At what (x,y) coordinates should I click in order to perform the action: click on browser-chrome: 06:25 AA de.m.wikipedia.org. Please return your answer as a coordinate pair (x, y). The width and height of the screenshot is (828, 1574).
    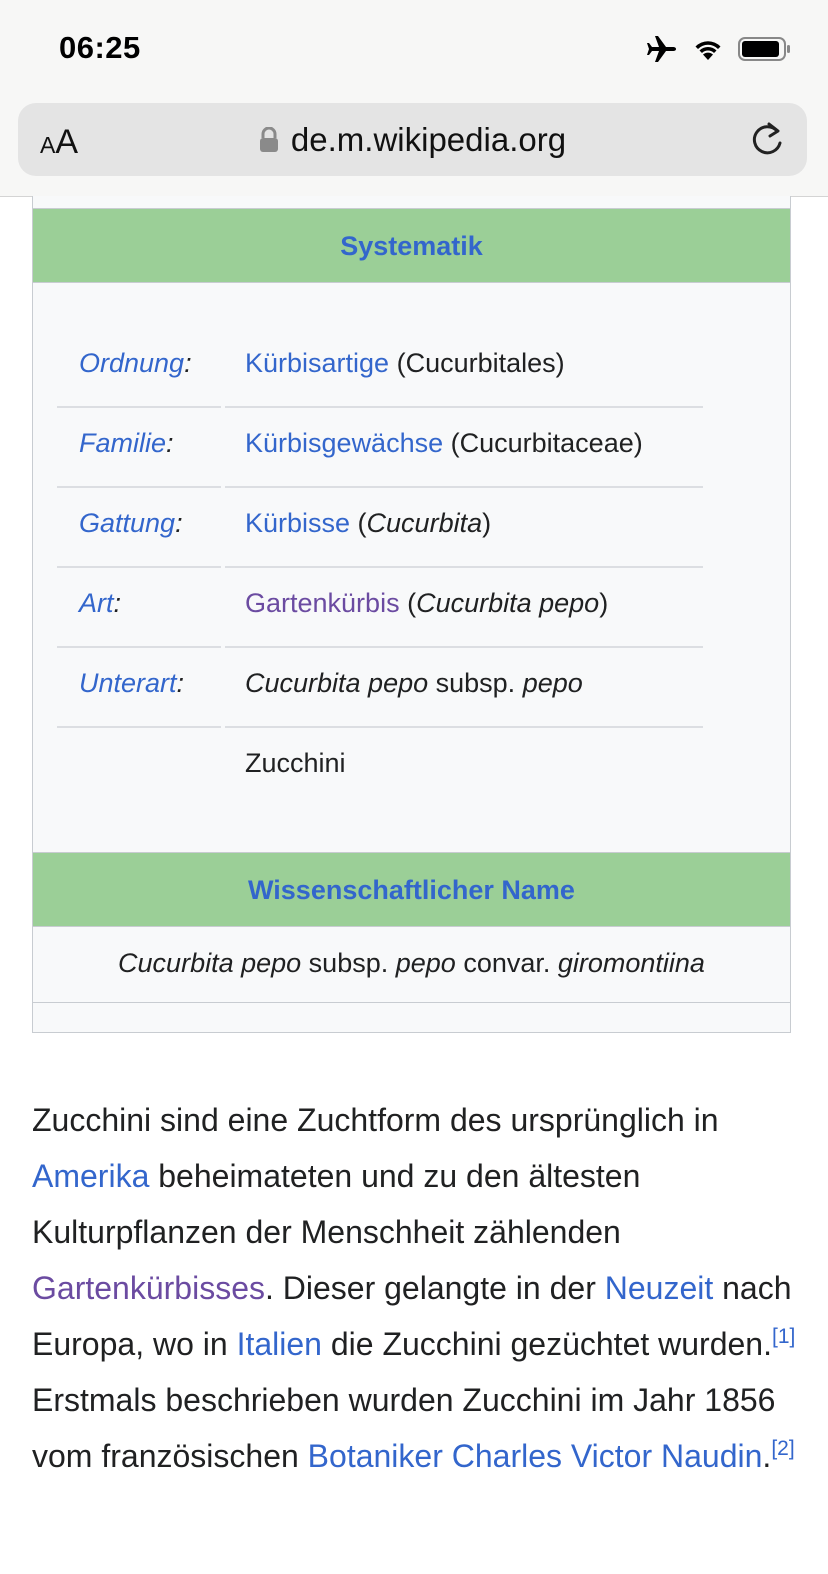
    Looking at the image, I should click on (414, 98).